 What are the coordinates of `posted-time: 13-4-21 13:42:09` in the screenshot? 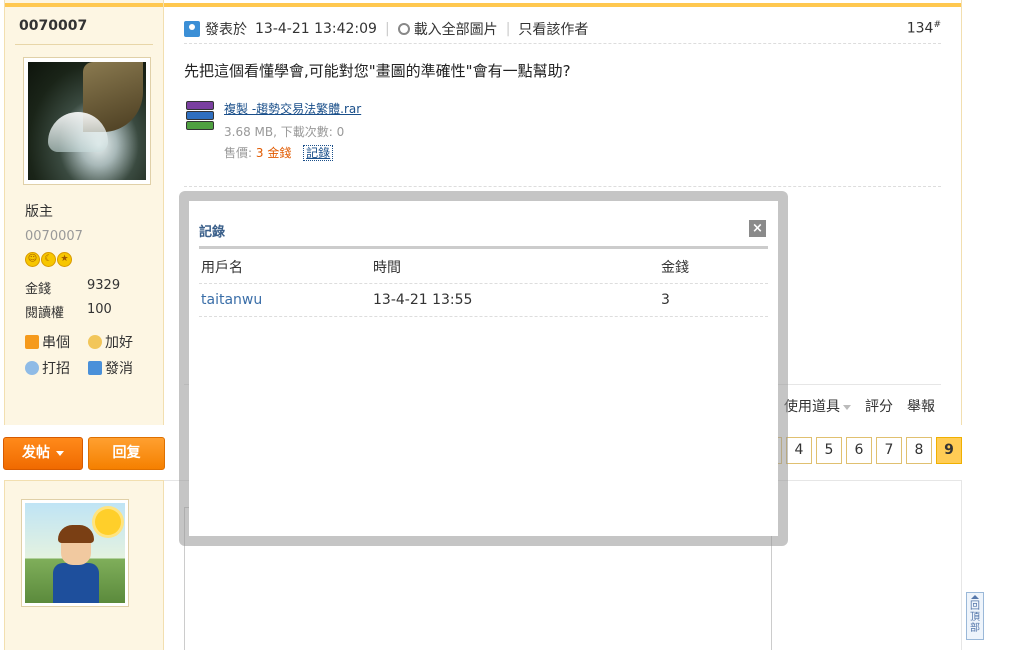 It's located at (316, 28).